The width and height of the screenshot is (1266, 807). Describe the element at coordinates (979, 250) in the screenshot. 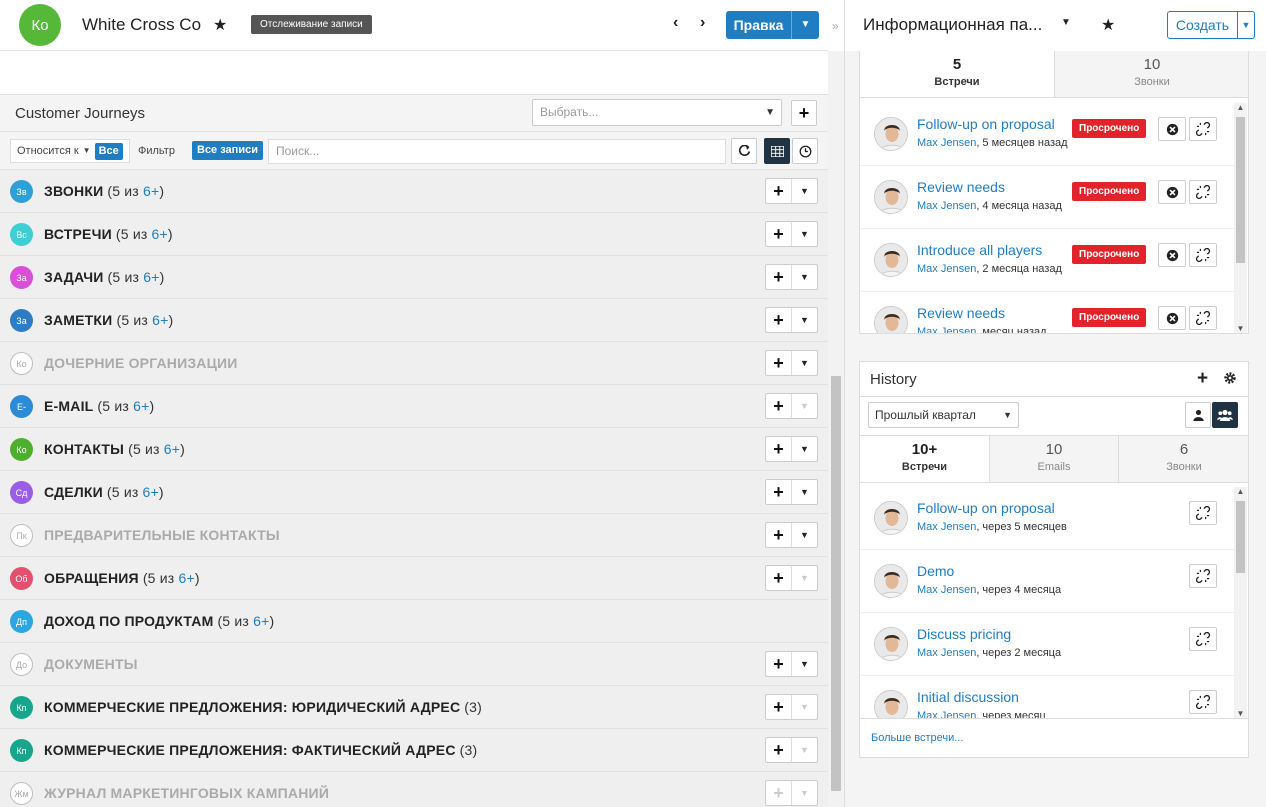

I see `item-title-link: Introduce all players` at that location.